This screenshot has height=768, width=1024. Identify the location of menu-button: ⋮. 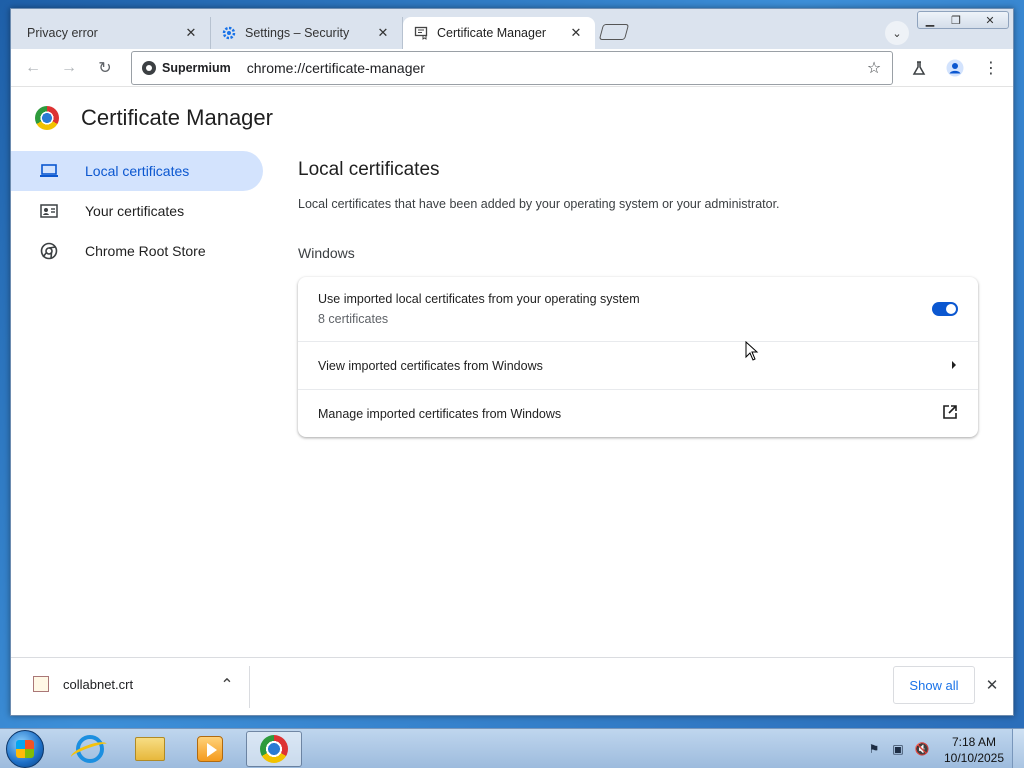
(991, 68).